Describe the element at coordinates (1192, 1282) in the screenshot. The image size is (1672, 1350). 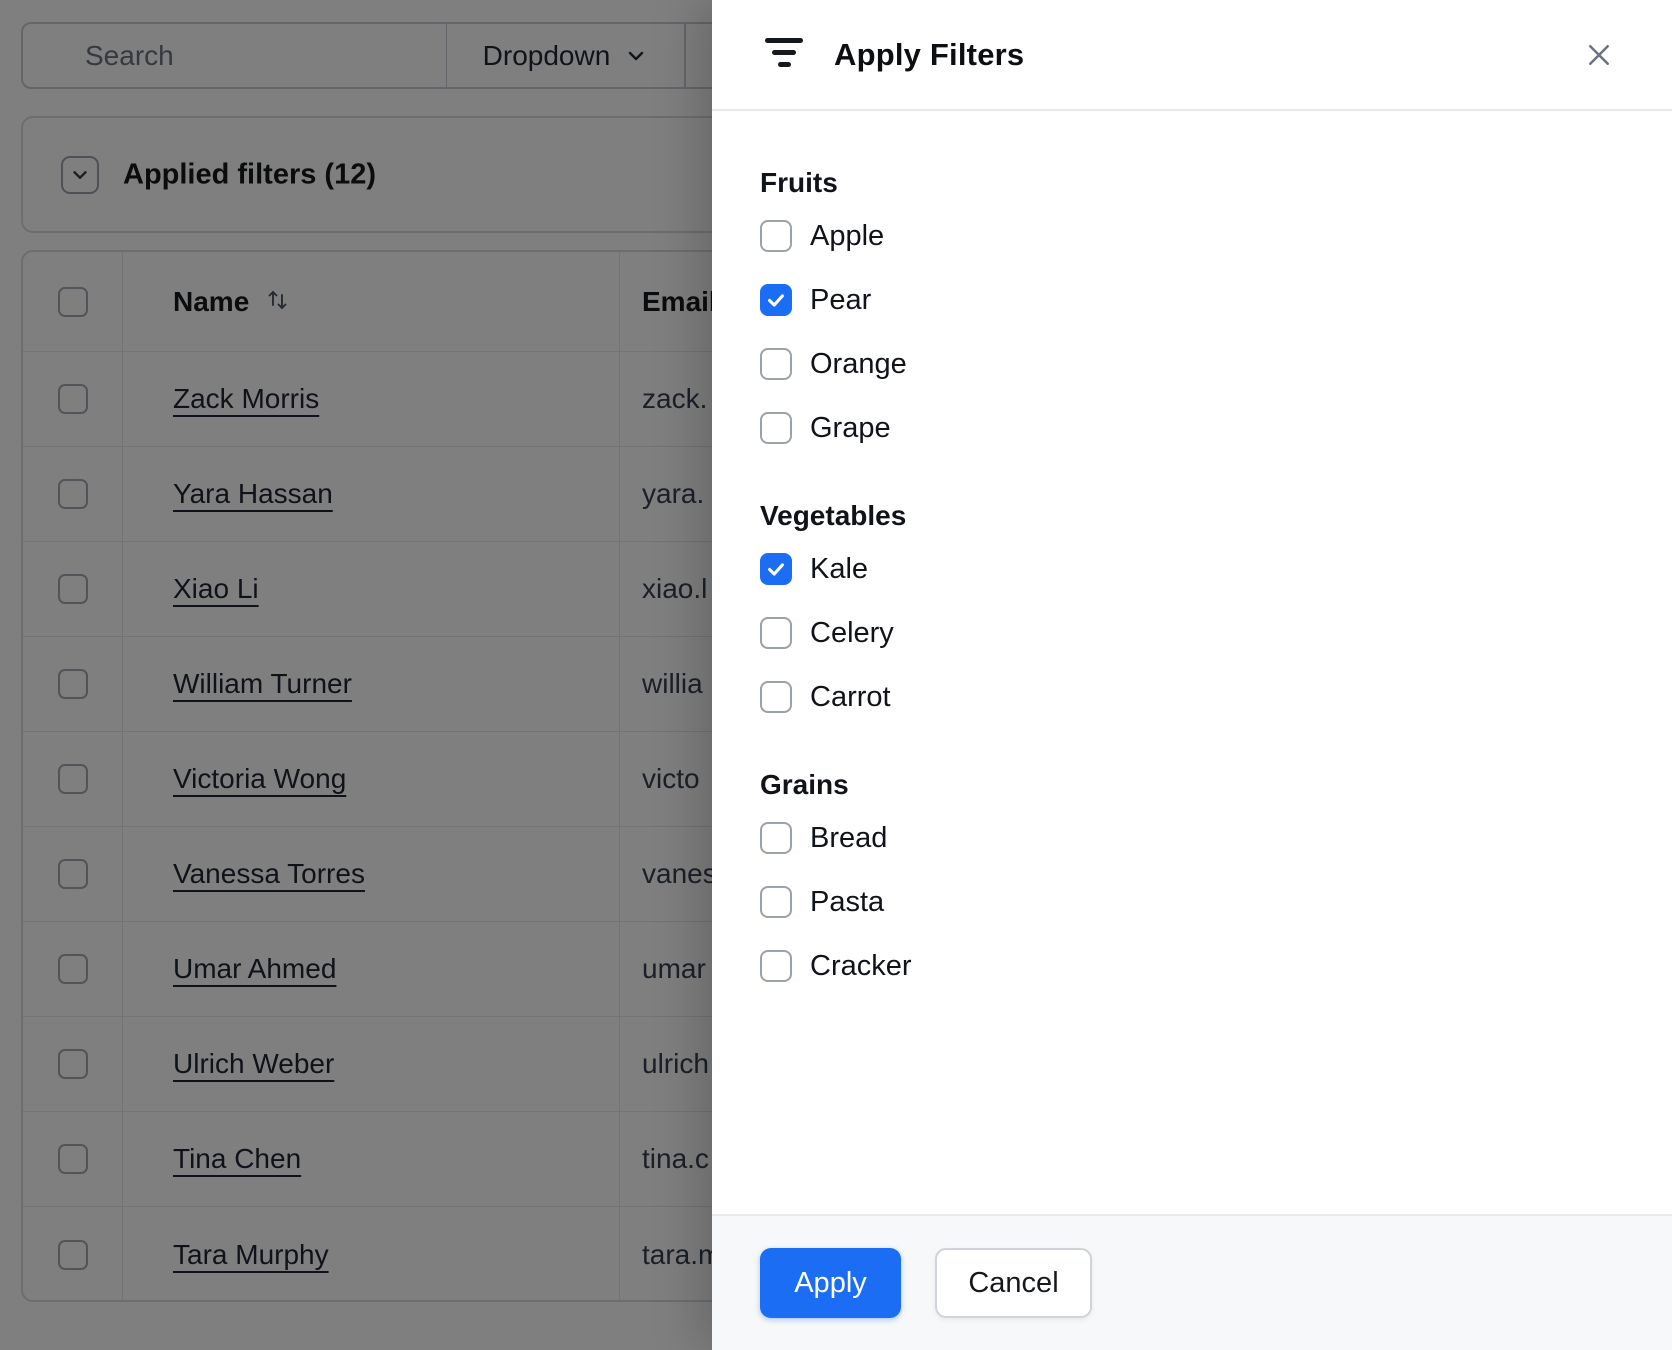
I see `panel-footer: Apply Cancel` at that location.